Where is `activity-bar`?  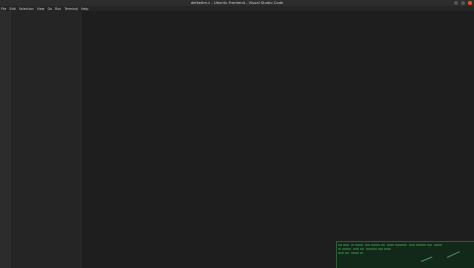
activity-bar is located at coordinates (5, 139).